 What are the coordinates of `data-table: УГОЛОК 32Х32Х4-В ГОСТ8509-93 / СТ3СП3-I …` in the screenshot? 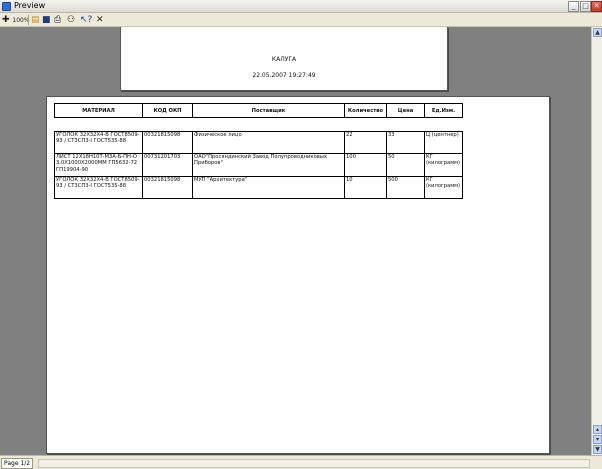 It's located at (258, 165).